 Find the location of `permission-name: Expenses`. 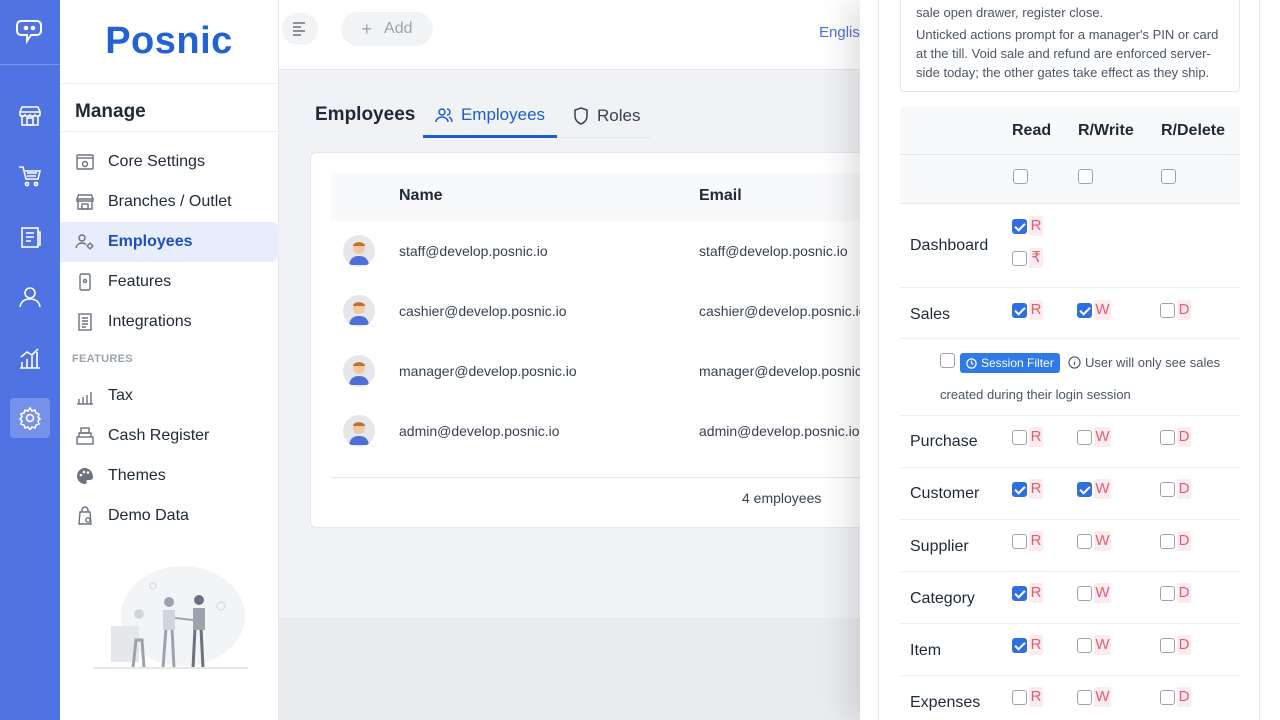

permission-name: Expenses is located at coordinates (945, 702).